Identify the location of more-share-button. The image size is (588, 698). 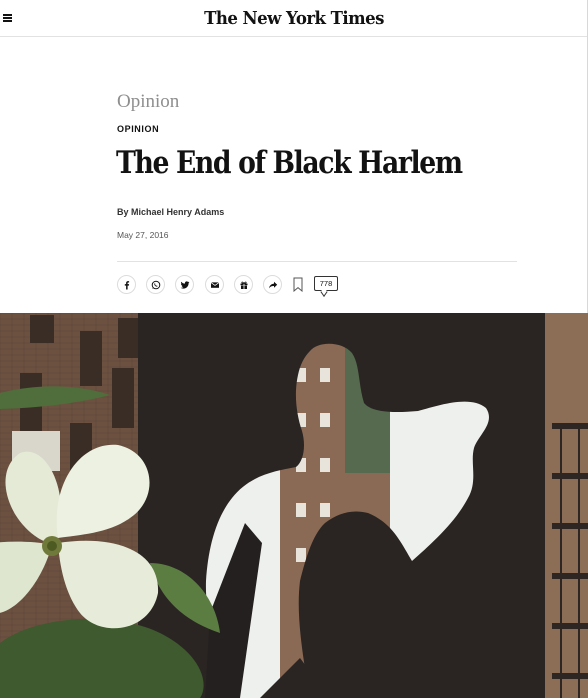
(272, 284).